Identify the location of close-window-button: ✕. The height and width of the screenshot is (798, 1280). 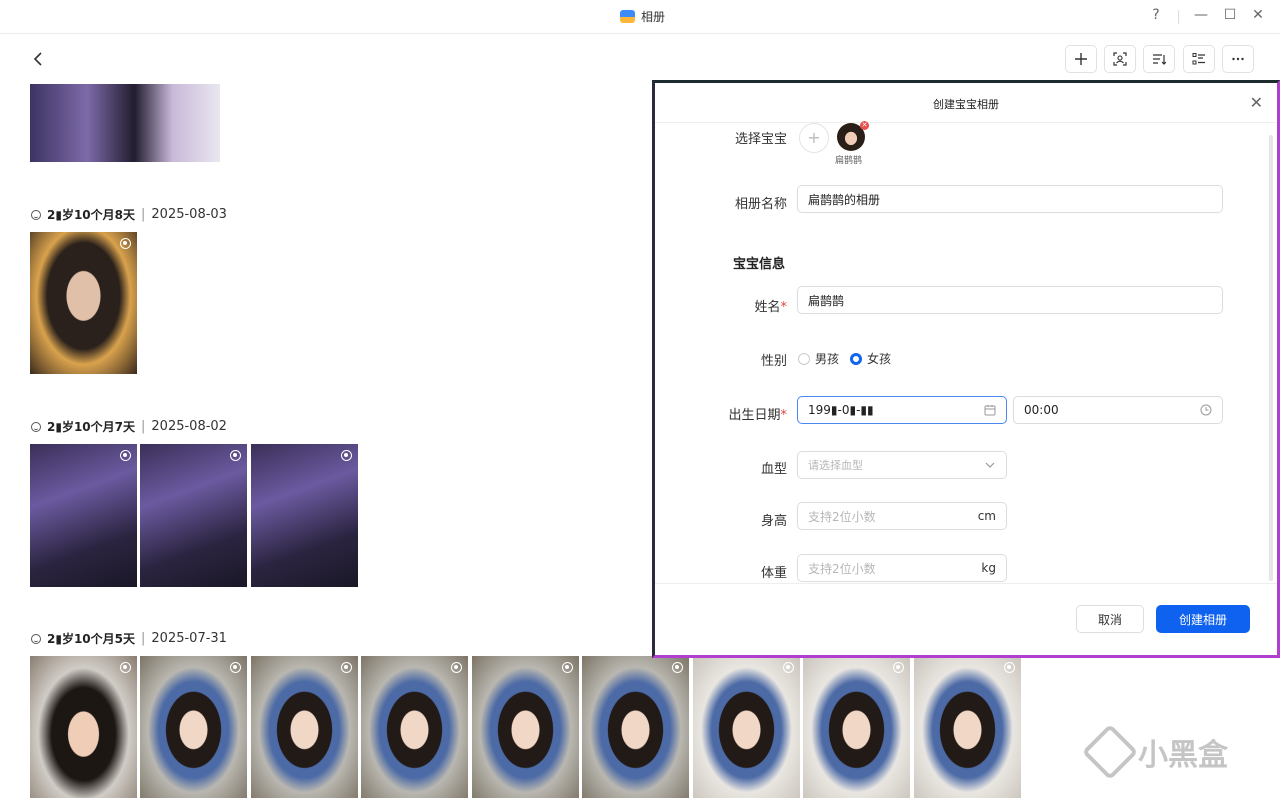
(1258, 15).